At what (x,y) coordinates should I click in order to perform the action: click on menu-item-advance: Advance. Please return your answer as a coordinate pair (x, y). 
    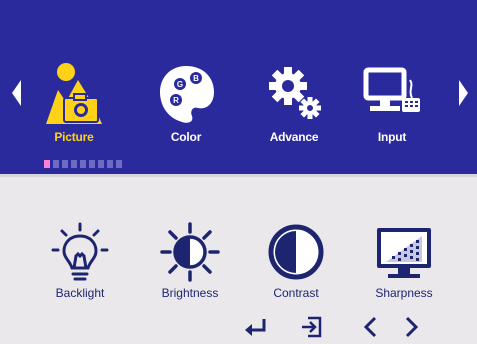
    Looking at the image, I should click on (294, 108).